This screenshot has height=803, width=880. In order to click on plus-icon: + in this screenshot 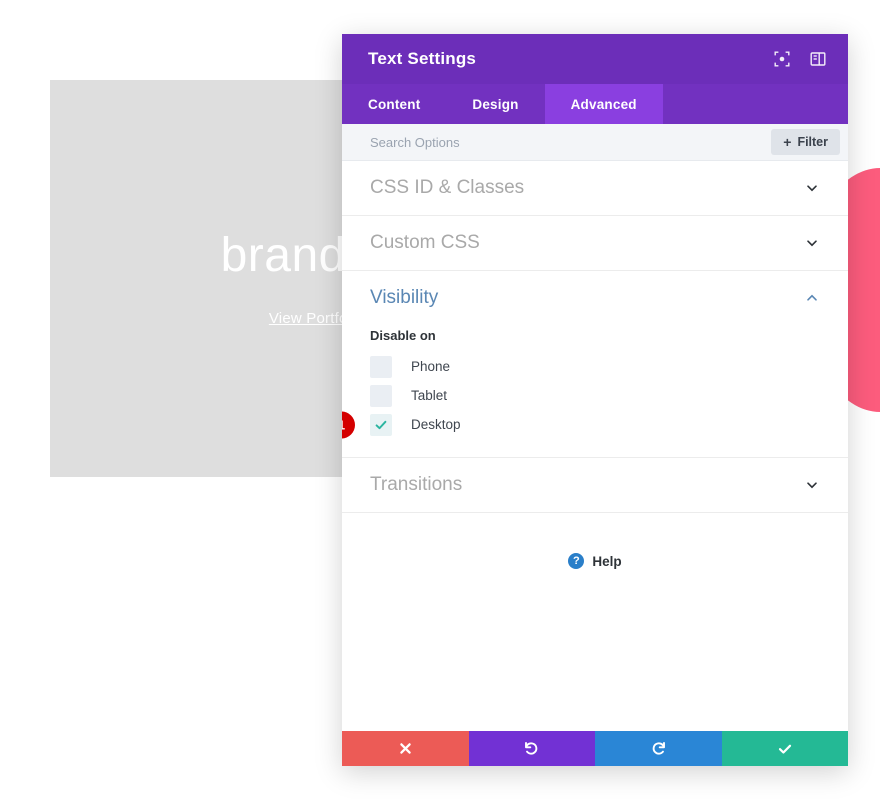, I will do `click(787, 142)`.